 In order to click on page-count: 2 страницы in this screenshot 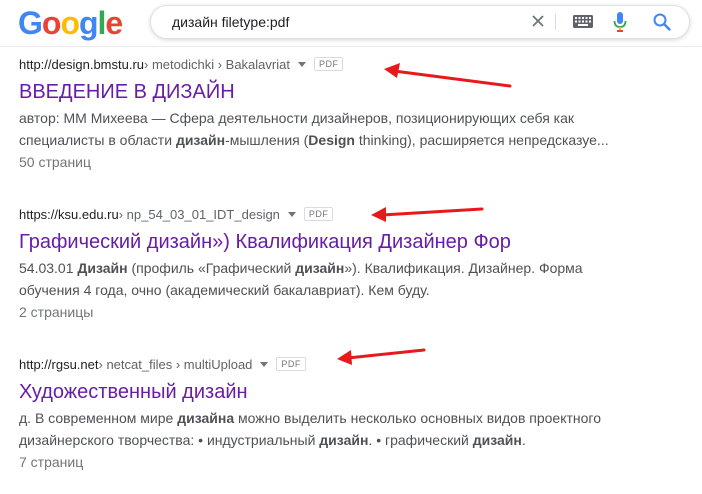, I will do `click(56, 312)`.